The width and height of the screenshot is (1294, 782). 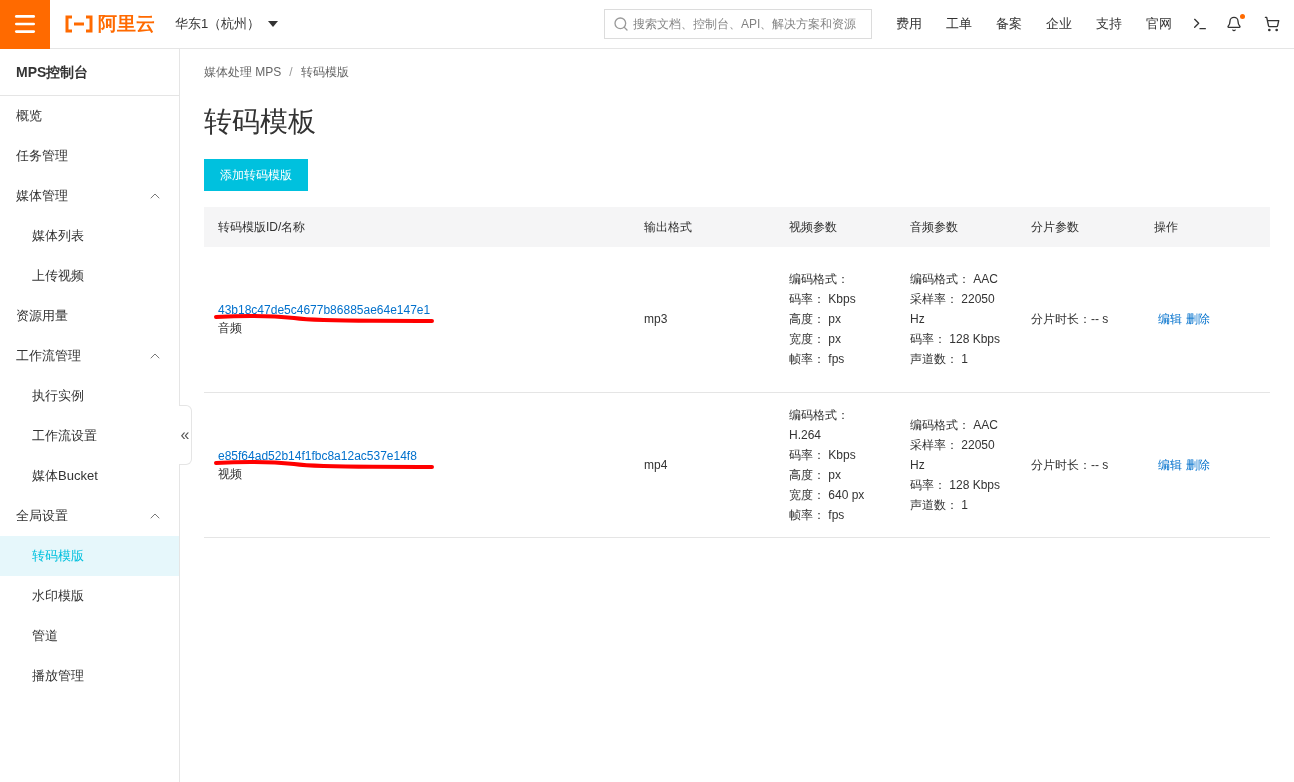 What do you see at coordinates (656, 319) in the screenshot?
I see `table-cell: mp3` at bounding box center [656, 319].